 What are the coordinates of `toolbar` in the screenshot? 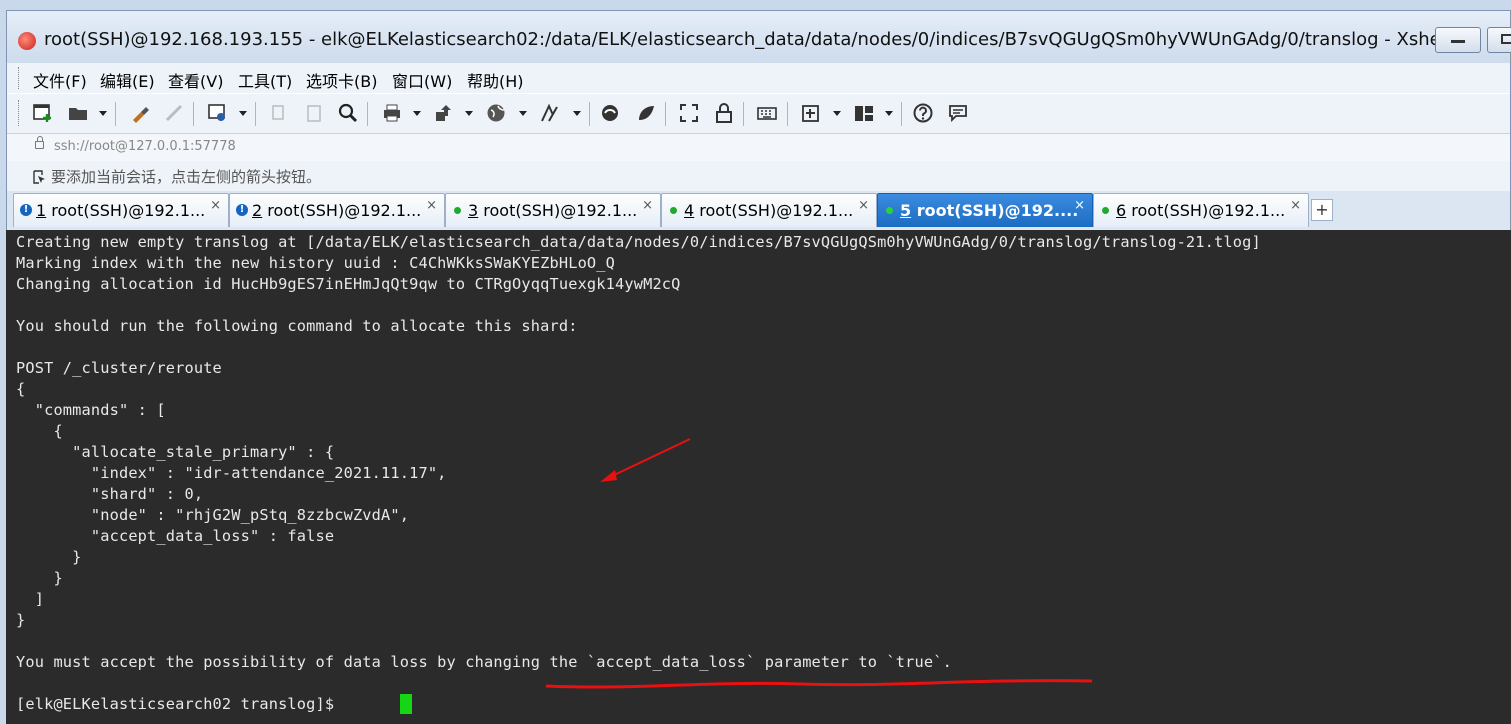 It's located at (758, 113).